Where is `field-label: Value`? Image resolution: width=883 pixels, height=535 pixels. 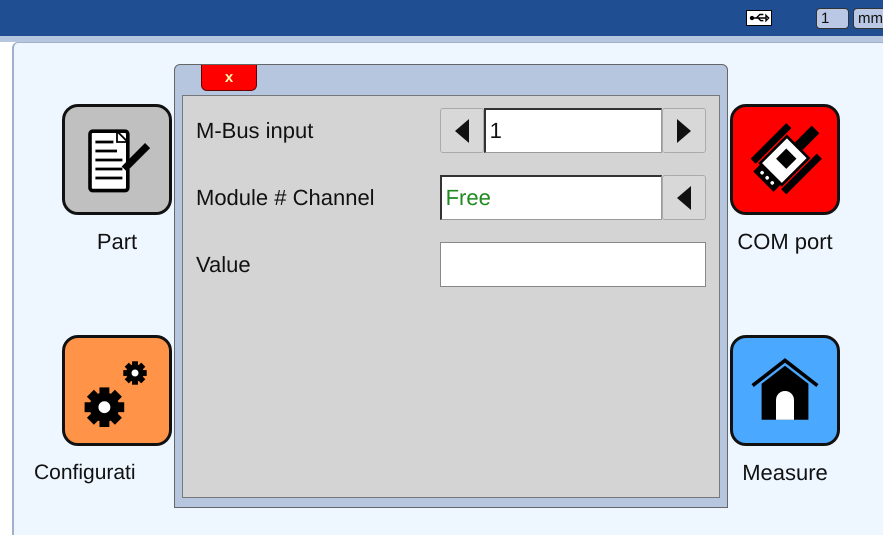
field-label: Value is located at coordinates (224, 265).